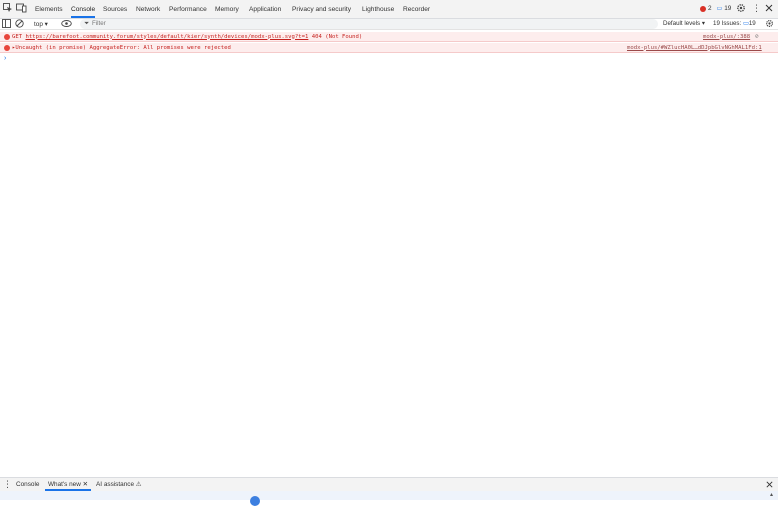 The image size is (778, 506). What do you see at coordinates (83, 9) in the screenshot?
I see `tab-console: Console` at bounding box center [83, 9].